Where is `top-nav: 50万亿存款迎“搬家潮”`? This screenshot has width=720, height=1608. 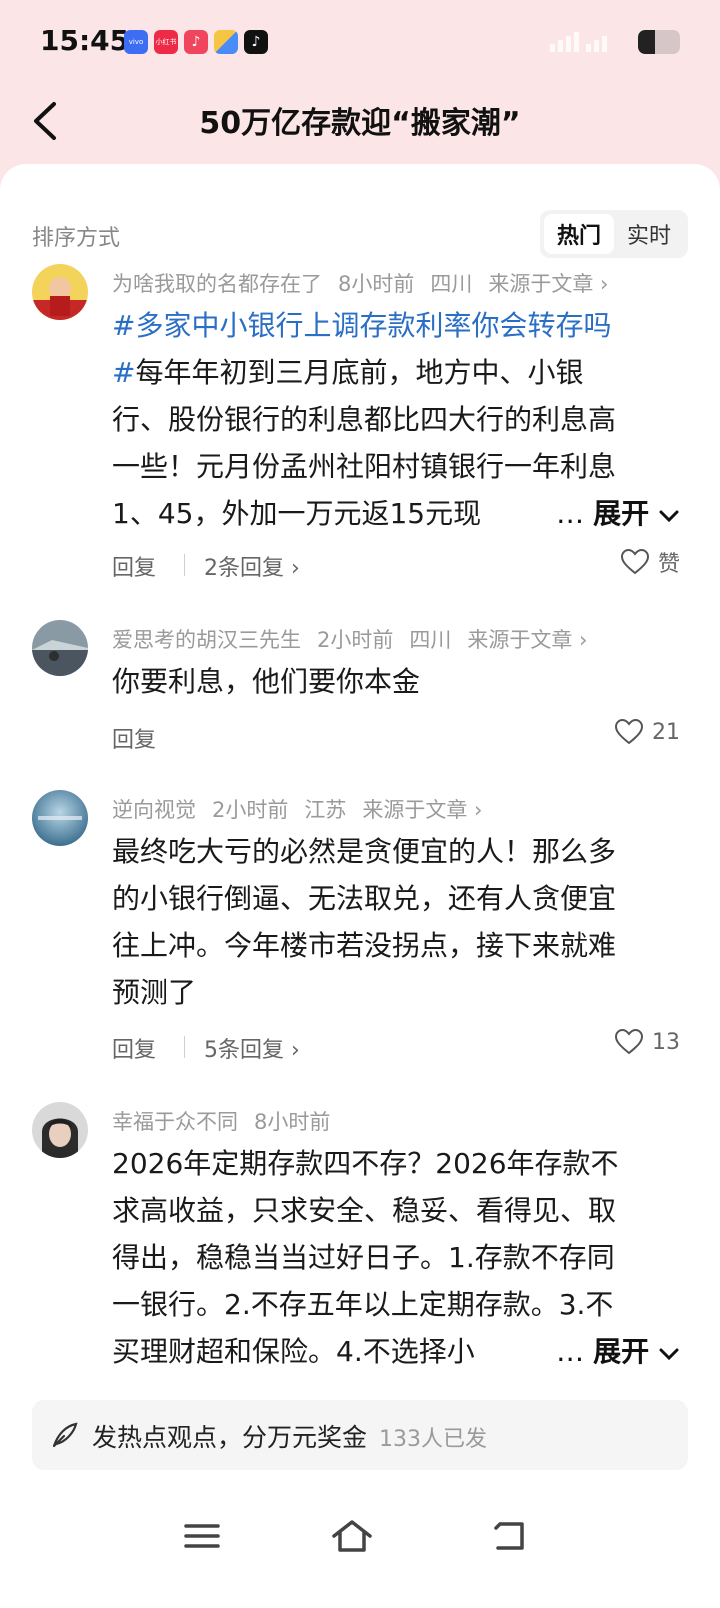 top-nav: 50万亿存款迎“搬家潮” is located at coordinates (360, 124).